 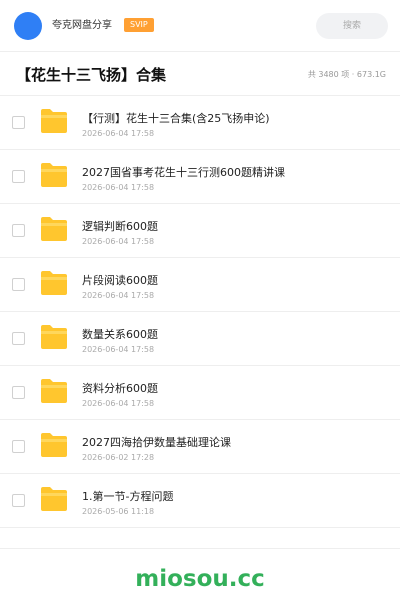 I want to click on item-name: 数量关系600题, so click(x=120, y=334).